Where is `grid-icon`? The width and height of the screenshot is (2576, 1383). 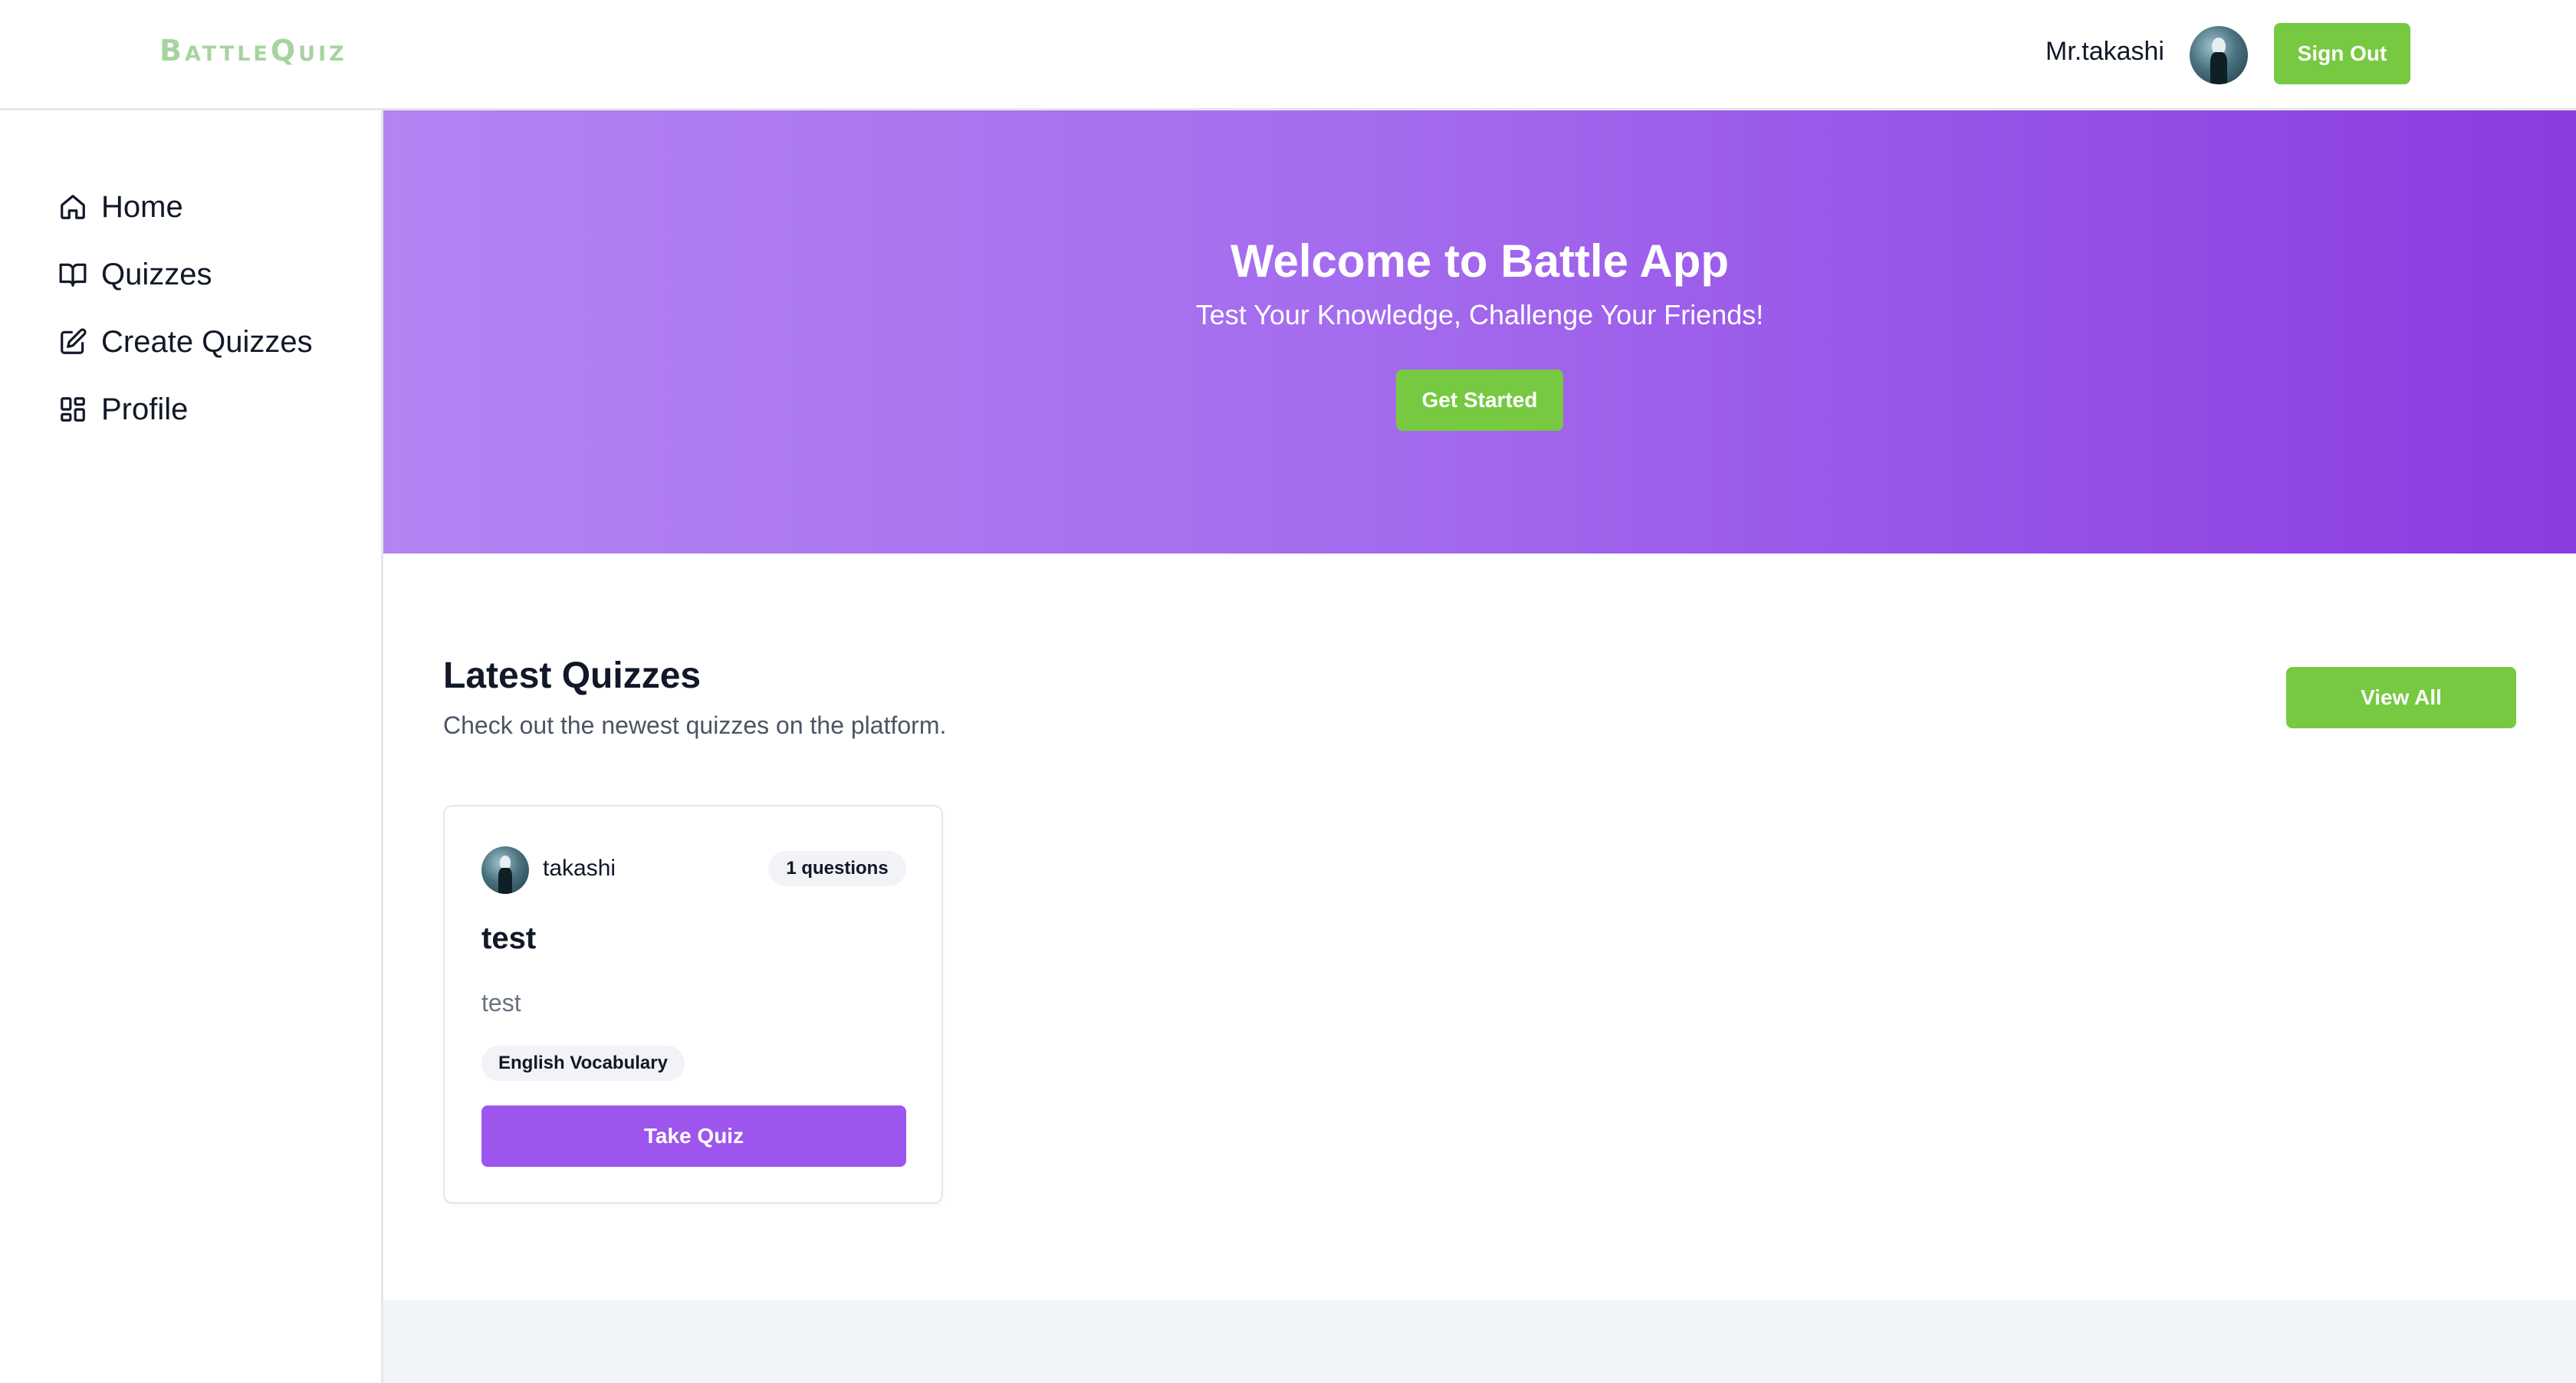 grid-icon is located at coordinates (73, 409).